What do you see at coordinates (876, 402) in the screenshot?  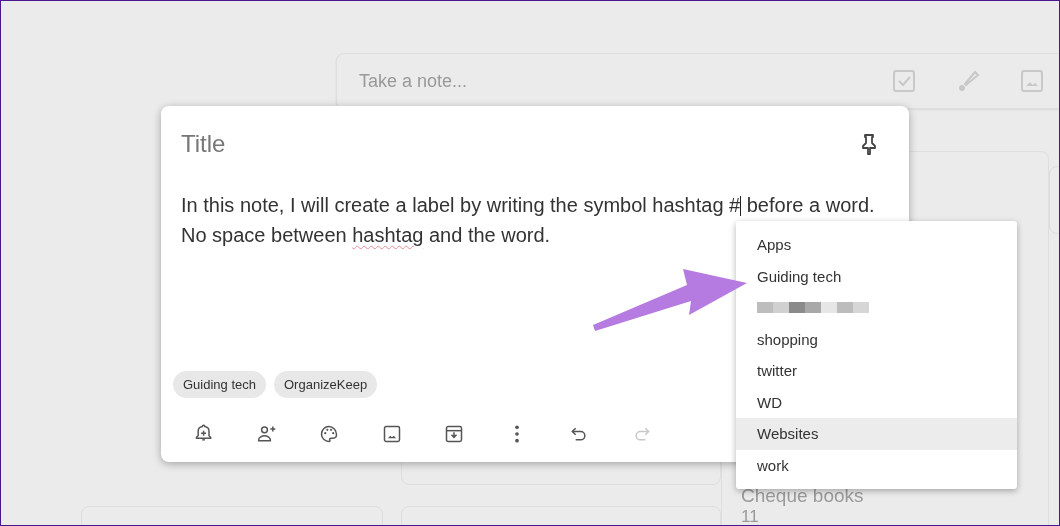 I see `label-menu-item: WD` at bounding box center [876, 402].